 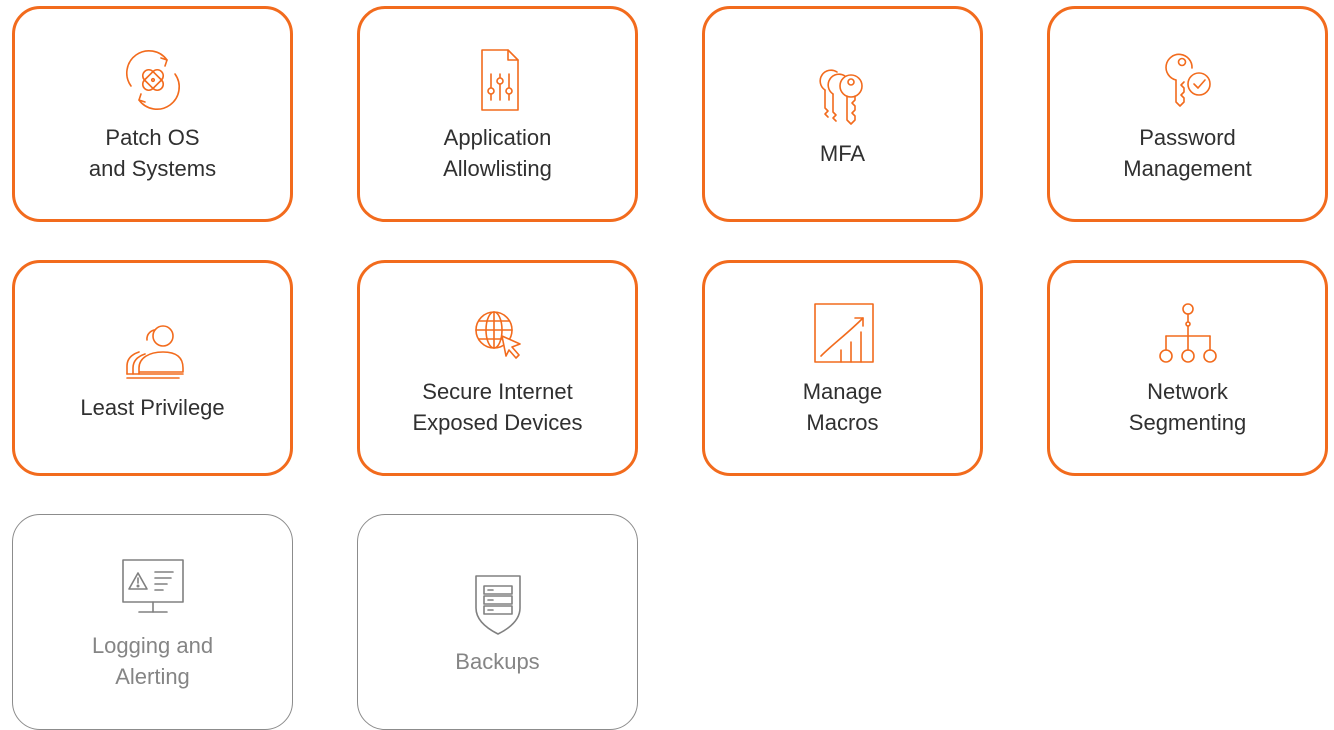 I want to click on file-sliders-icon, so click(x=498, y=80).